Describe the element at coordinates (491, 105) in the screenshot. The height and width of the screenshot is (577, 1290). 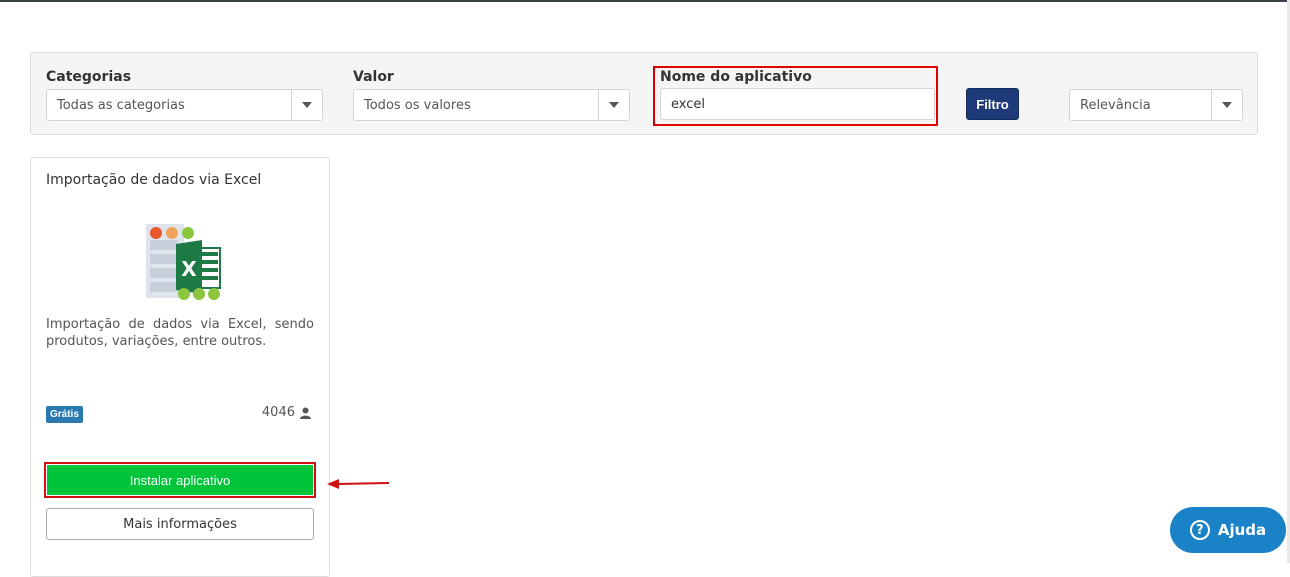
I see `value-select: Todos os valores` at that location.